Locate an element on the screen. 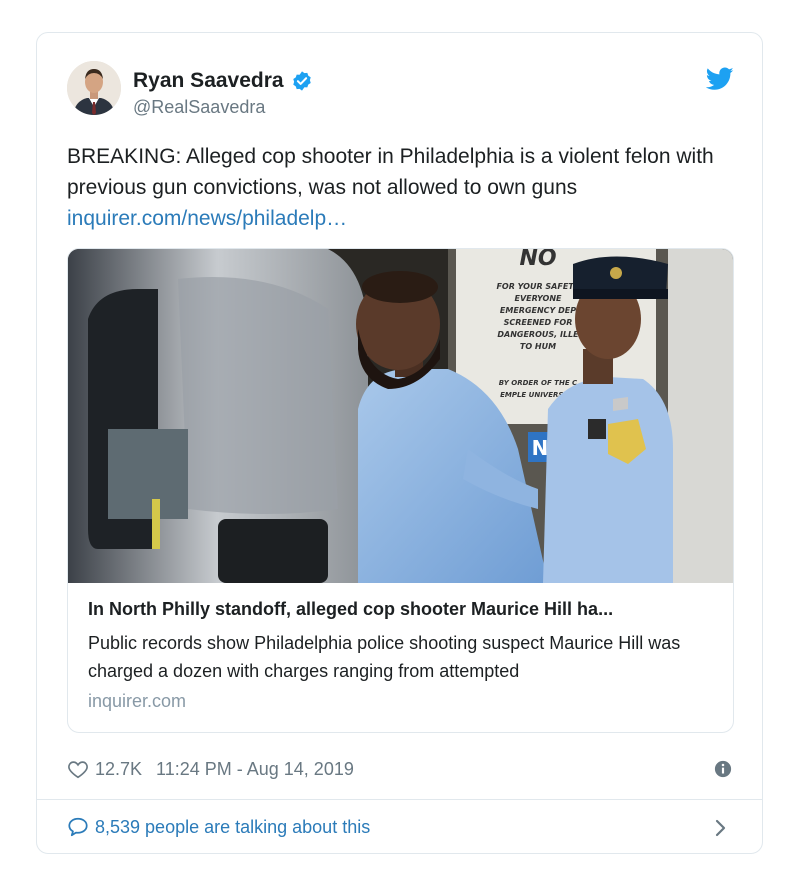 This screenshot has width=800, height=889. sign-line-5: DANGEROUS, ILLE is located at coordinates (538, 334).